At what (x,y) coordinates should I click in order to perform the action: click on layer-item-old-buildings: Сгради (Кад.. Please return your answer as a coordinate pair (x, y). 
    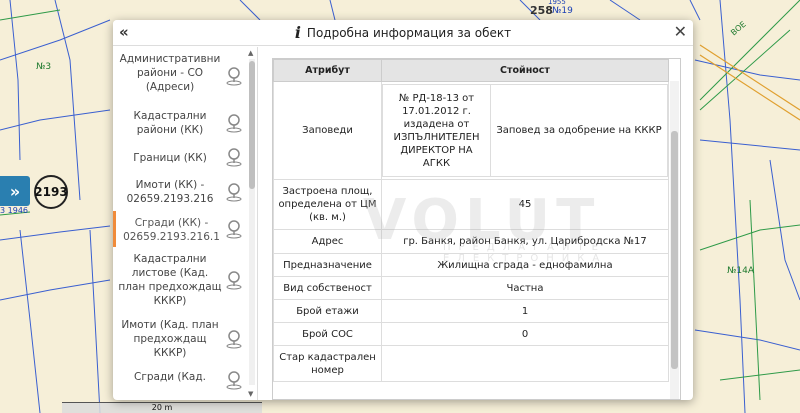
    Looking at the image, I should click on (180, 380).